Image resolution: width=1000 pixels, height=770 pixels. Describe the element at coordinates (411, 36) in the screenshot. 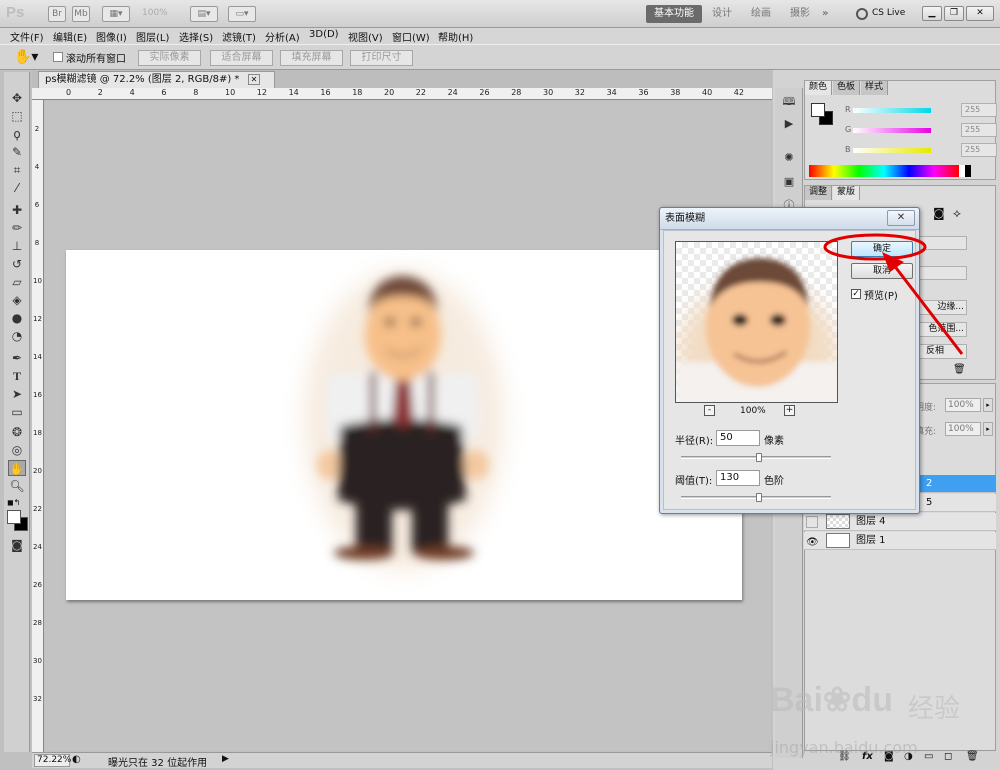

I see `menu-window: 窗口(W)` at that location.